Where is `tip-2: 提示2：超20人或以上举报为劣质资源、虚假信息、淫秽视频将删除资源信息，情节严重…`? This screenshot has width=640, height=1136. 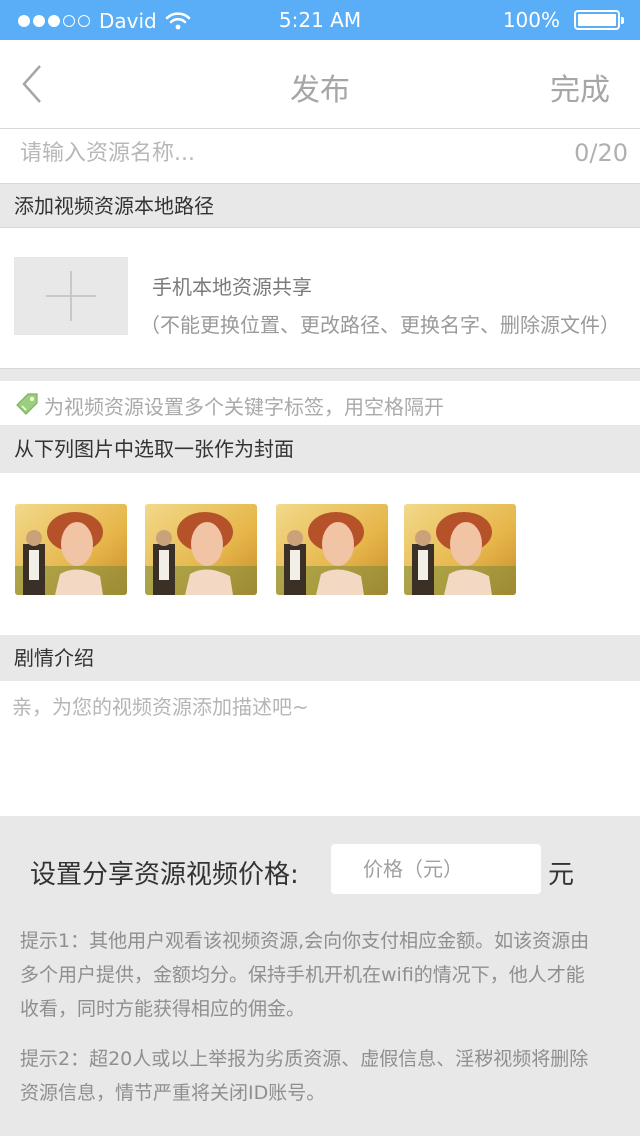
tip-2: 提示2：超20人或以上举报为劣质资源、虚假信息、淫秽视频将删除资源信息，情节严重… is located at coordinates (304, 1076).